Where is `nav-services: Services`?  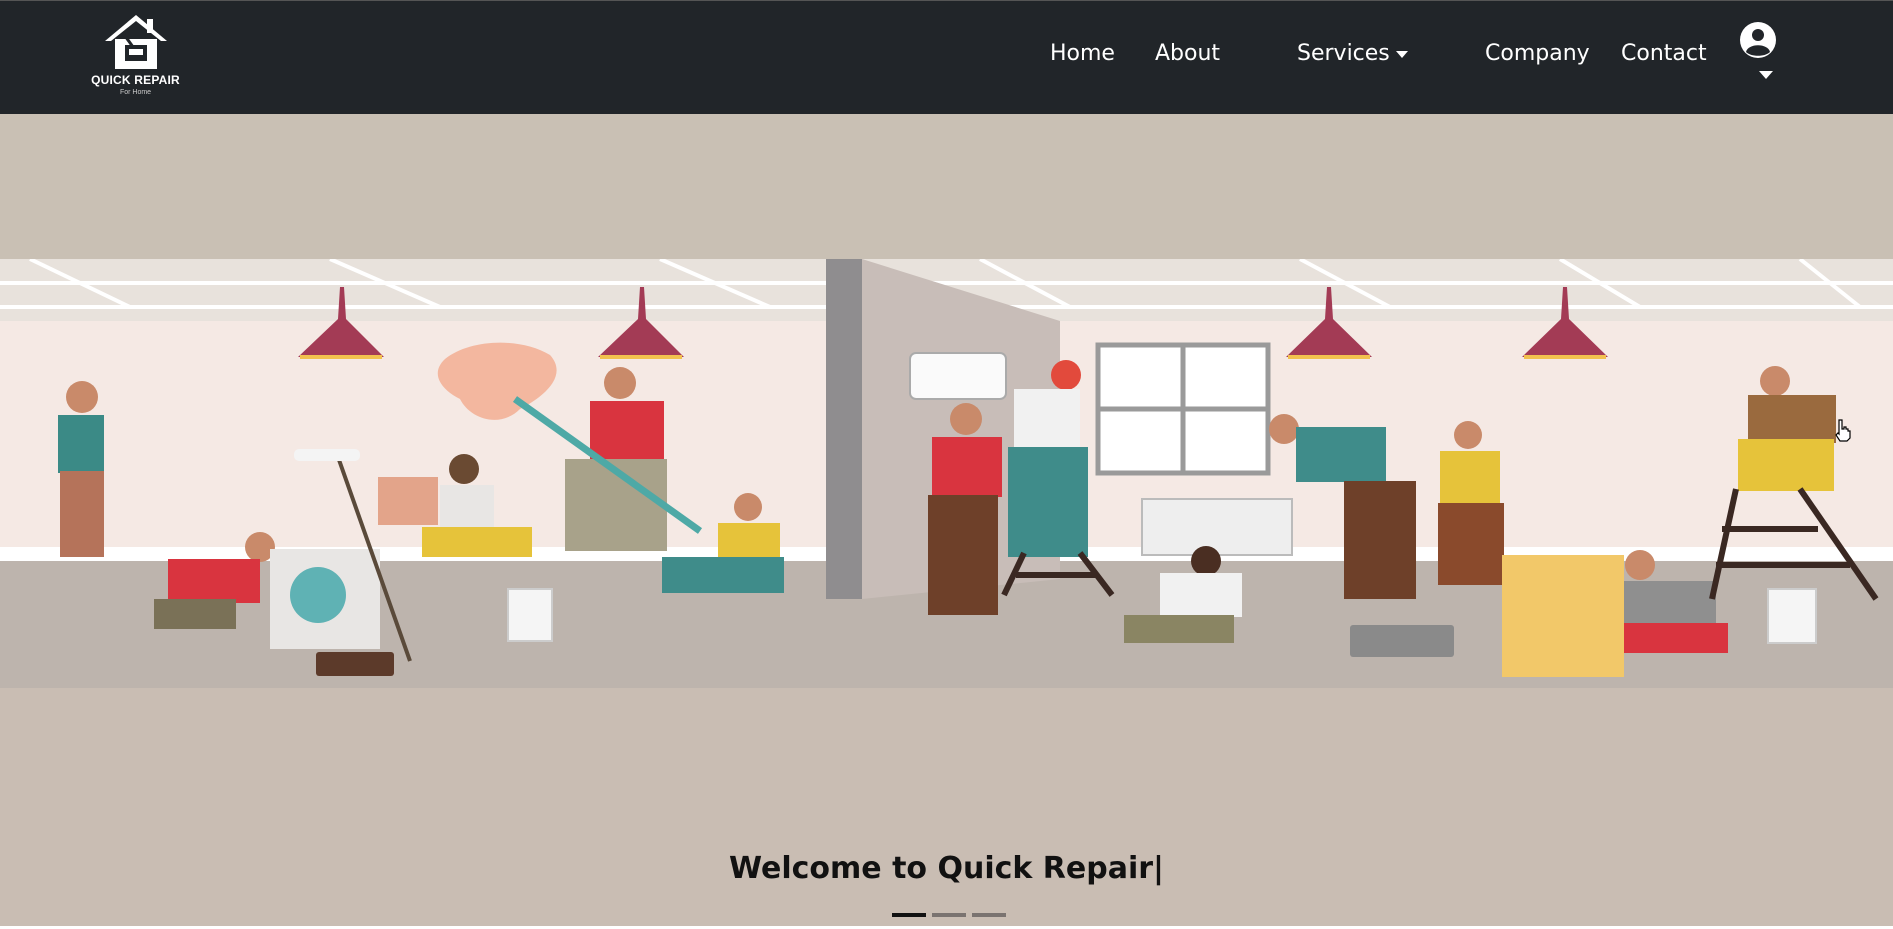
nav-services: Services is located at coordinates (1352, 53).